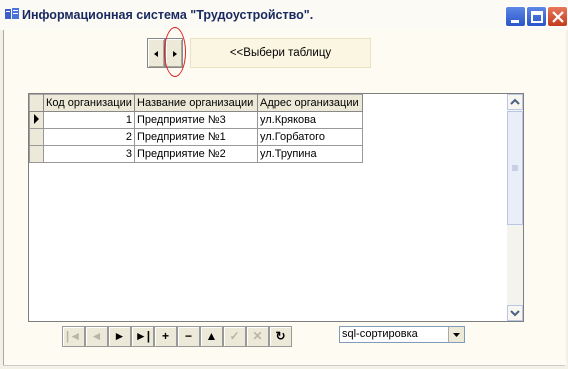 Image resolution: width=568 pixels, height=369 pixels. I want to click on prior-record-button: ◄, so click(96, 336).